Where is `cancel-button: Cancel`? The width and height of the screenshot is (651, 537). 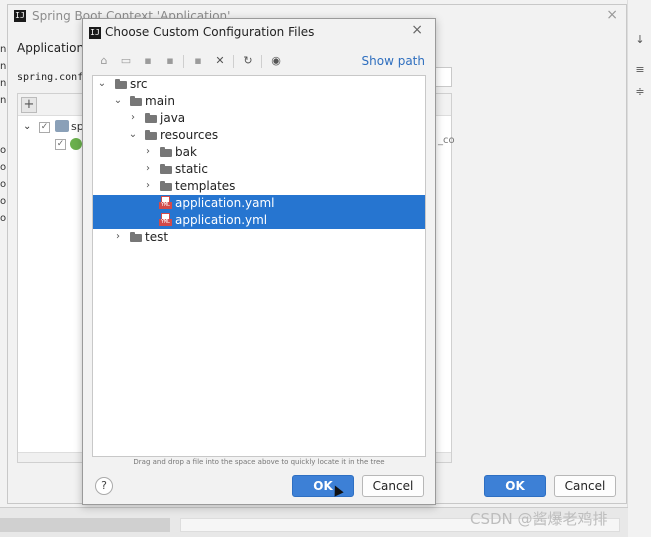
cancel-button: Cancel is located at coordinates (393, 486).